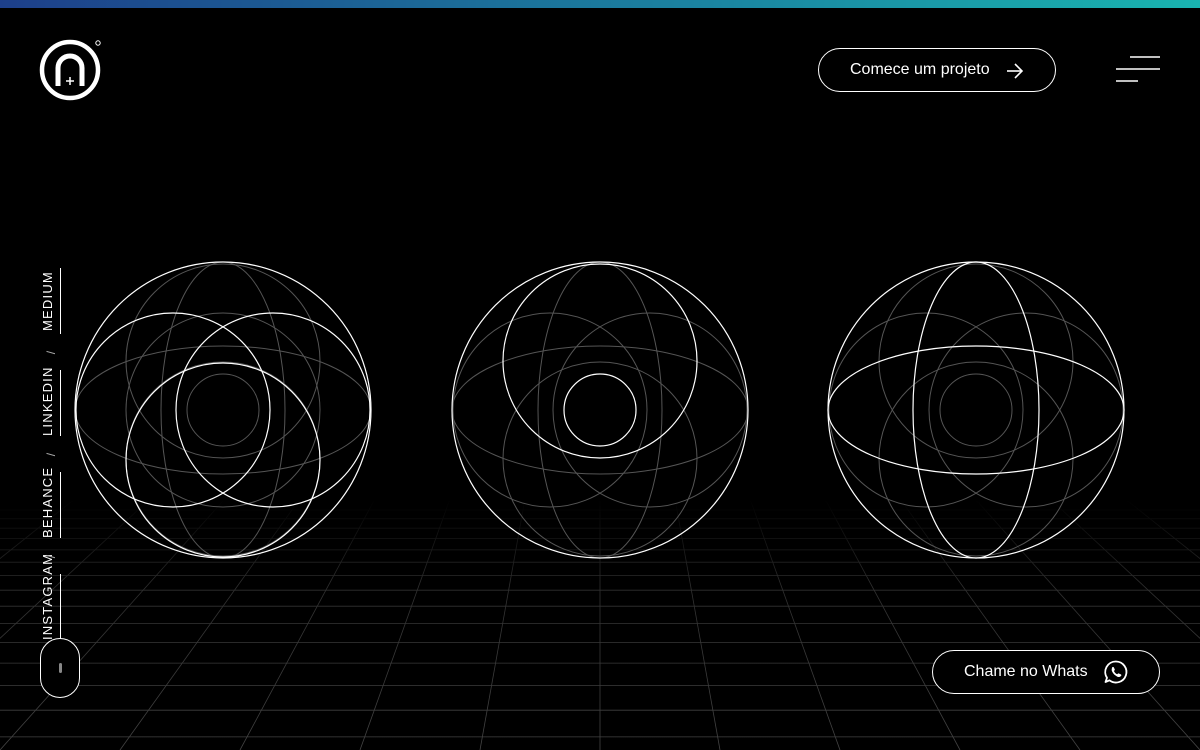  I want to click on social-links: INSTAGRAM / BEHANCE / LINKEDIN / MEDIUM, so click(50, 454).